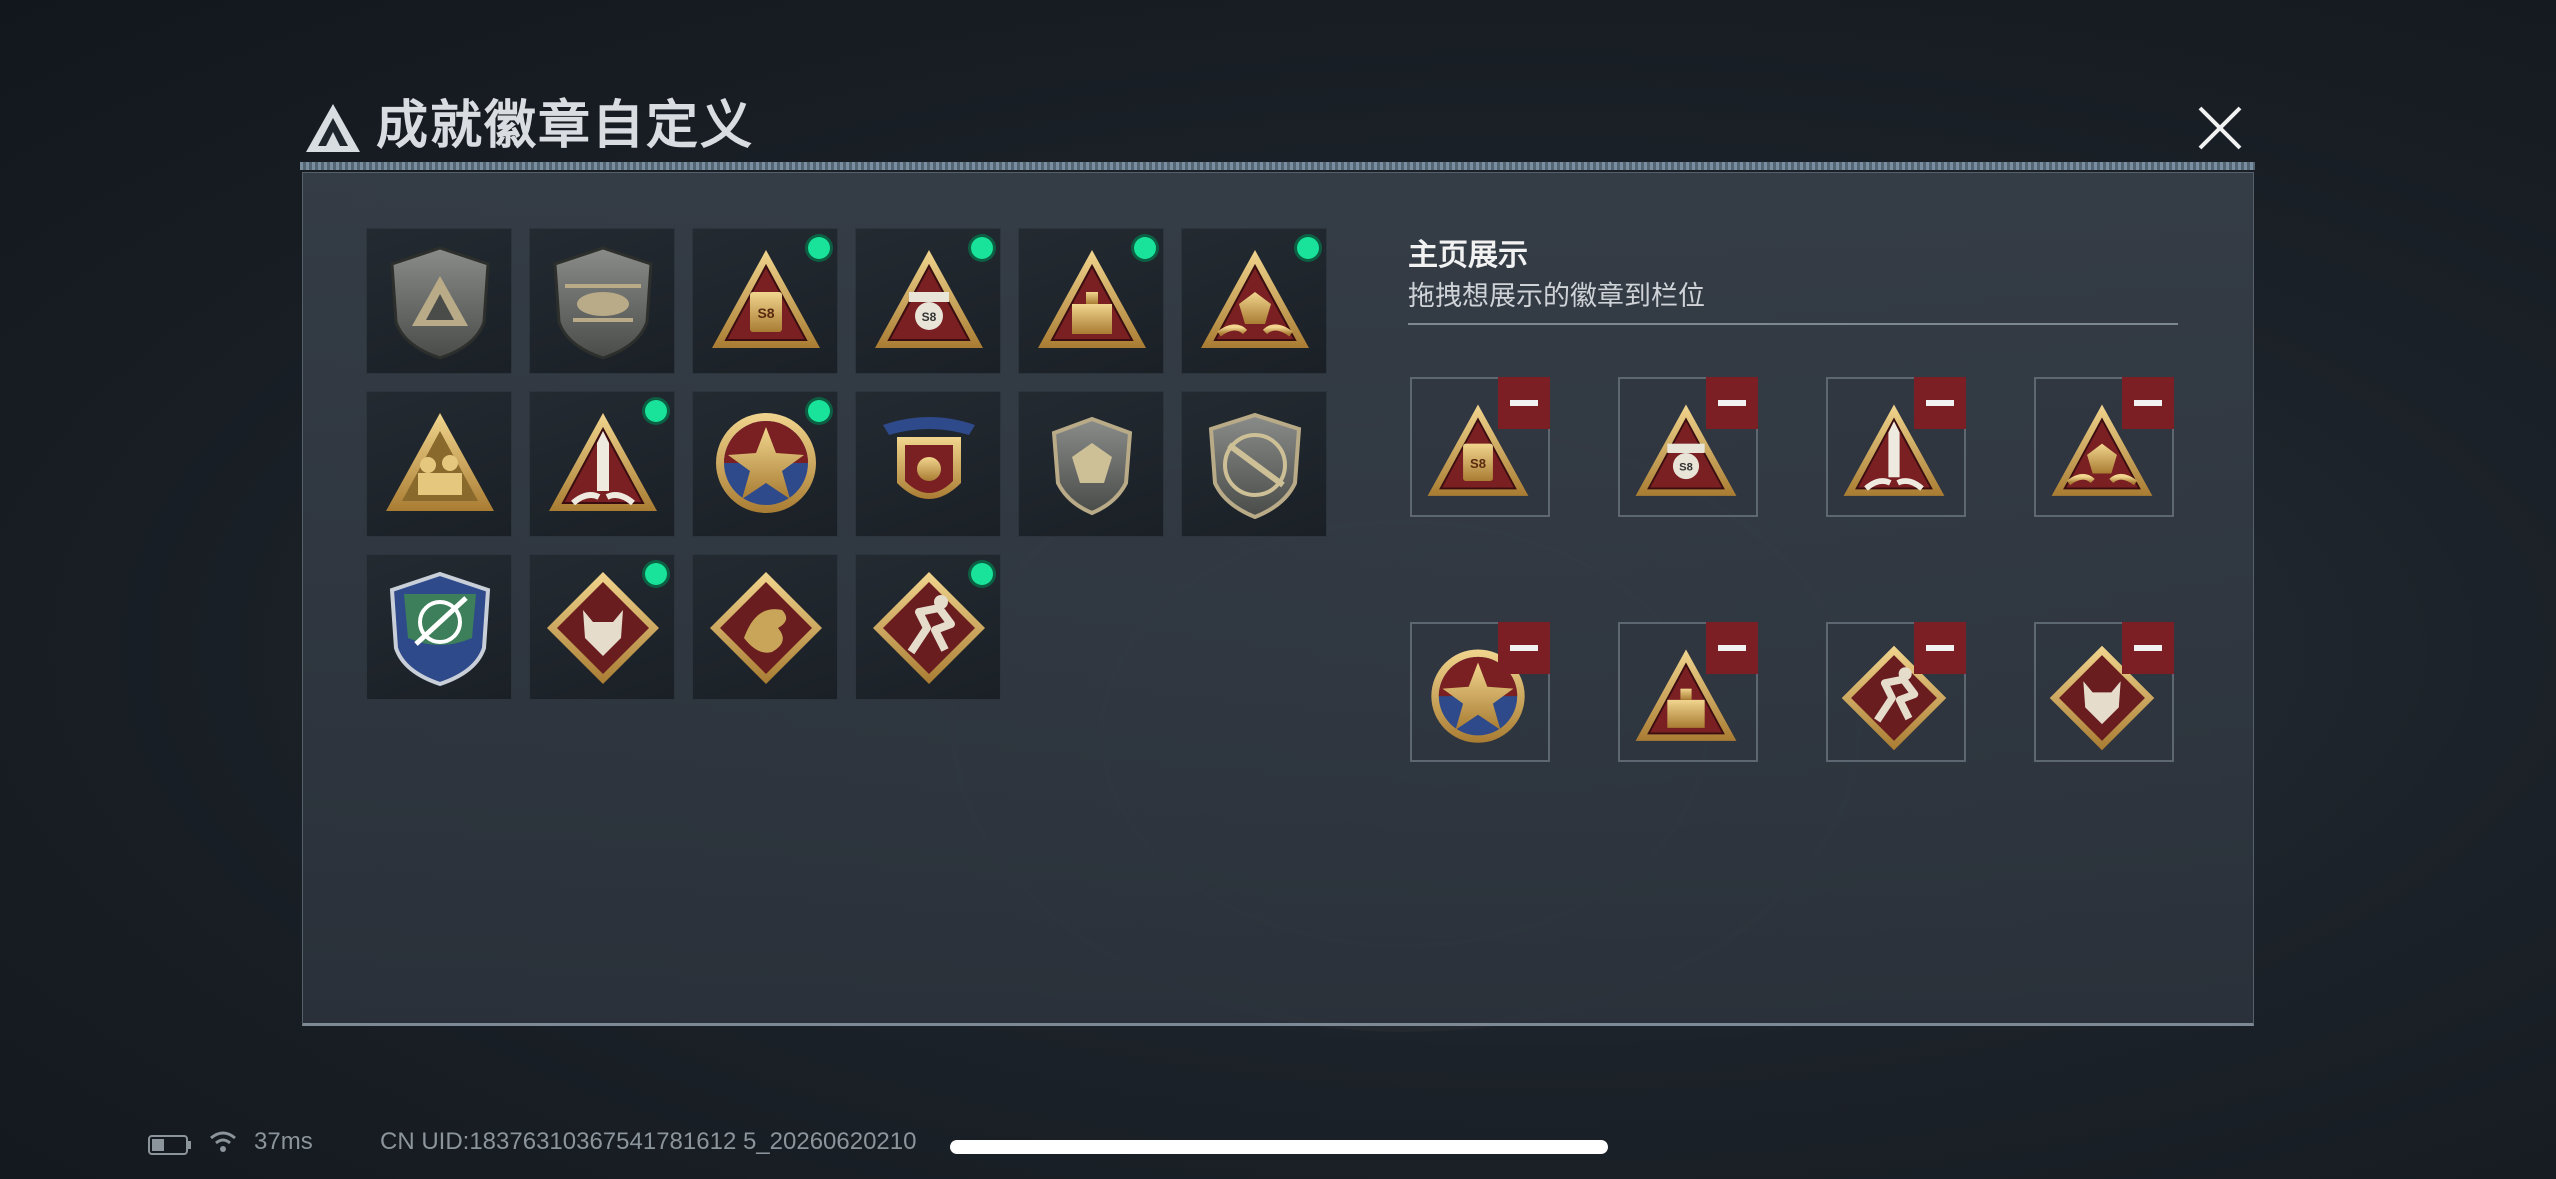 The width and height of the screenshot is (2556, 1179). I want to click on battery-triangle-badge-icon: S8, so click(766, 302).